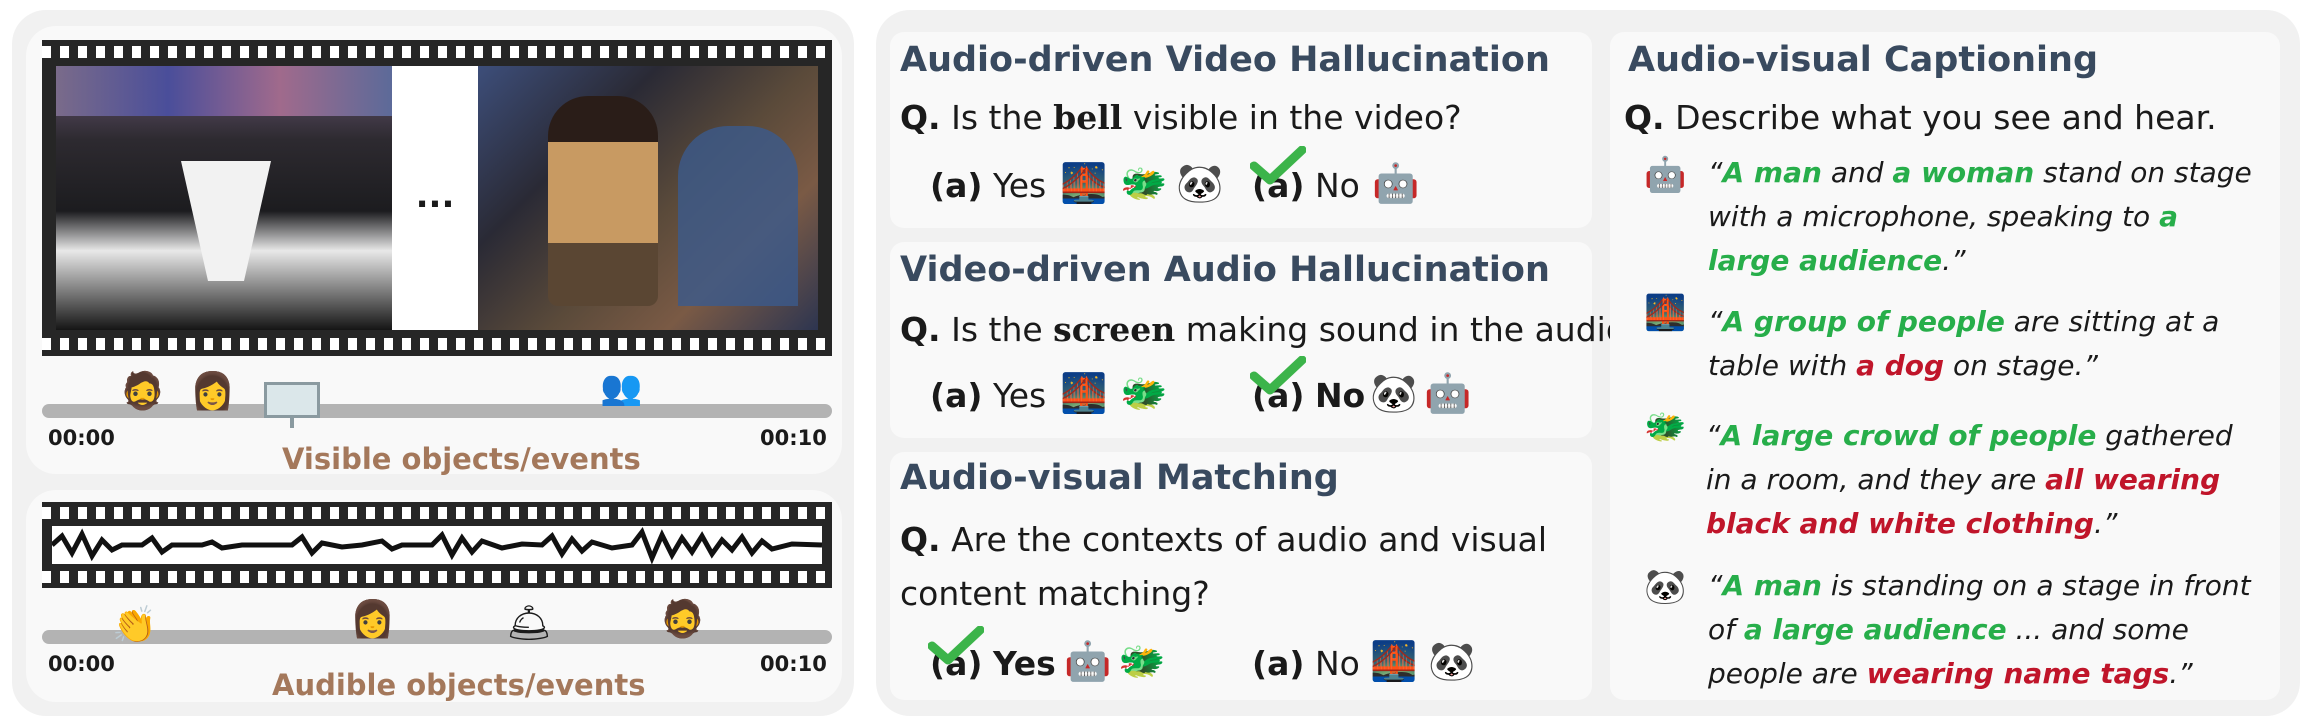 This screenshot has width=2312, height=728. I want to click on projector-screen-icon, so click(292, 403).